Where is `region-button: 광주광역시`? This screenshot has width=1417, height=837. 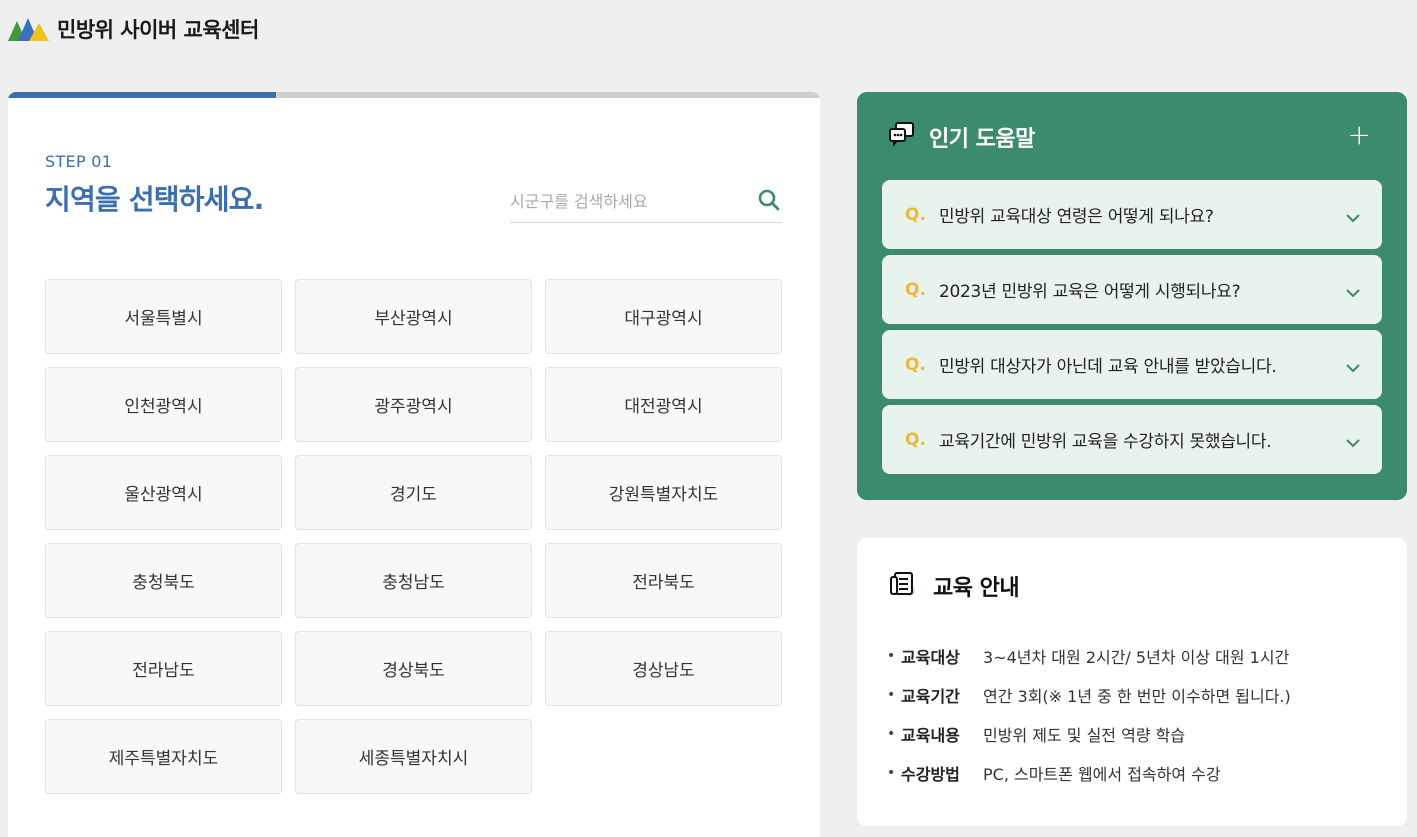 region-button: 광주광역시 is located at coordinates (413, 404).